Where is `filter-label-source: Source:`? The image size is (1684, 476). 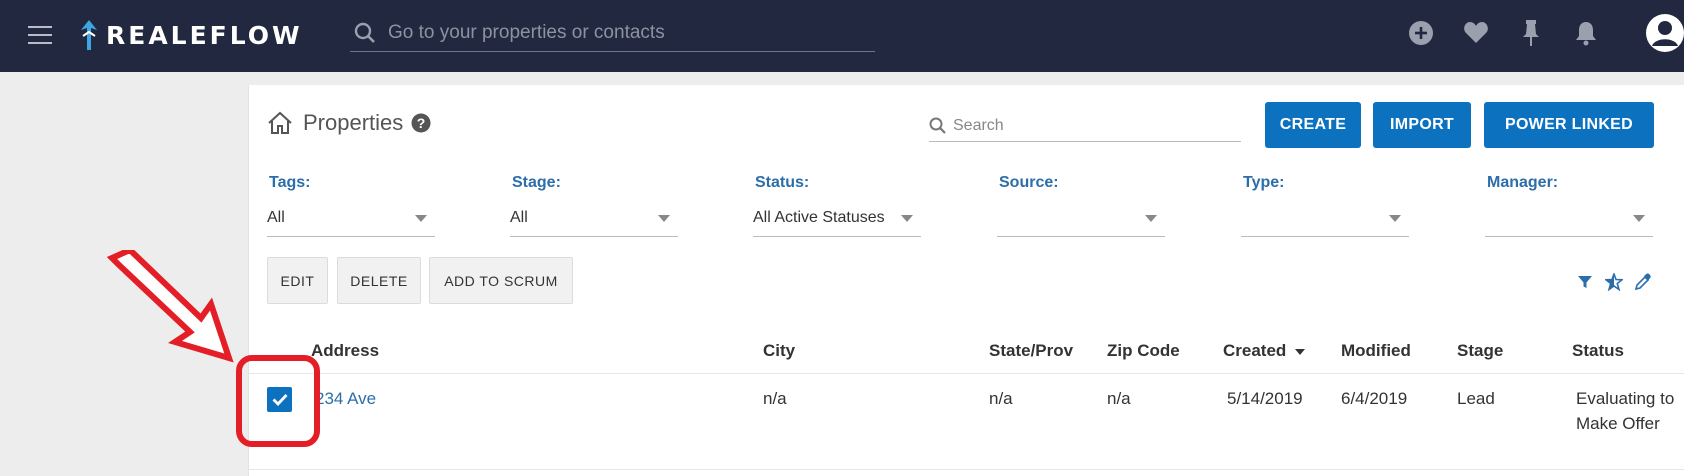
filter-label-source: Source: is located at coordinates (1029, 182).